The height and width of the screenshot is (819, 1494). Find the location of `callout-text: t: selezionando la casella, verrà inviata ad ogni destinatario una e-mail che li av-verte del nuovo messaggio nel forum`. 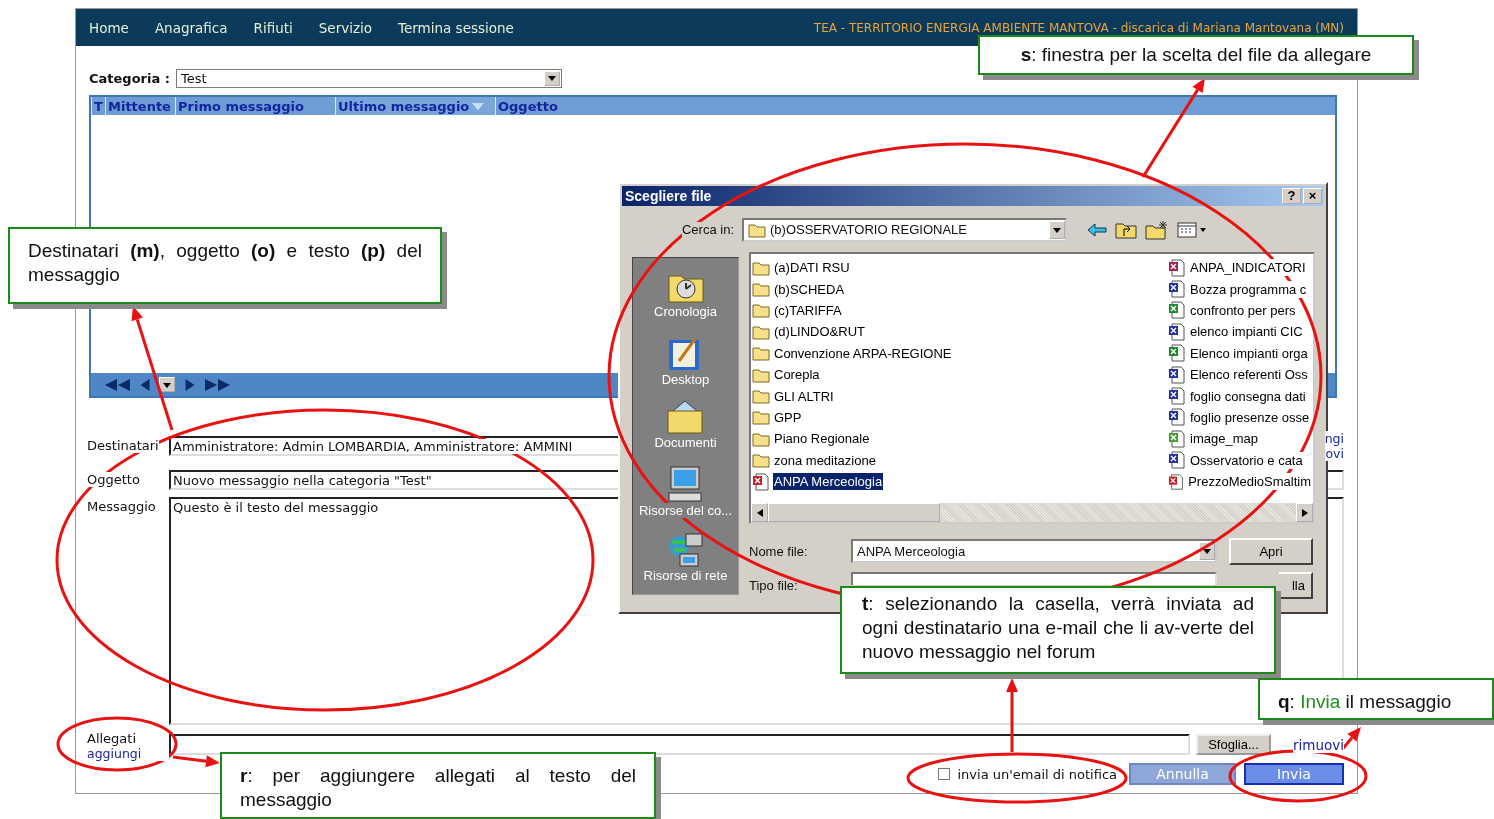

callout-text: t: selezionando la casella, verrà inviata ad ogni destinatario una e-mail che li av-verte del nuovo messaggio nel forum is located at coordinates (1058, 627).